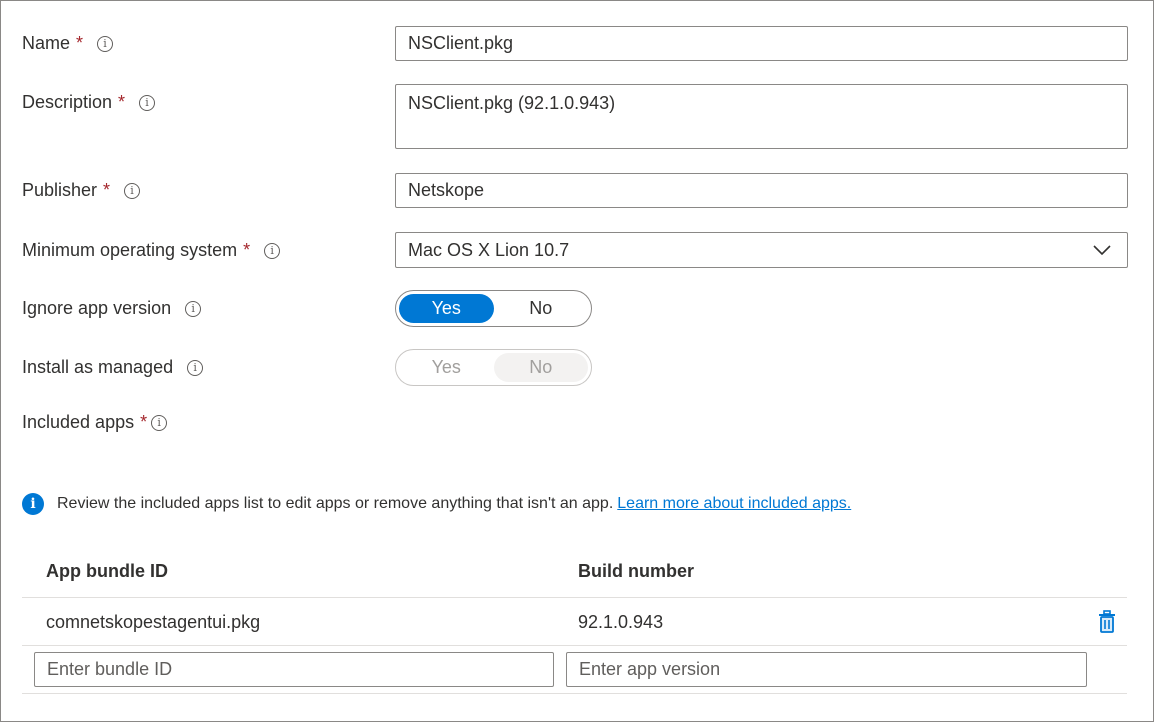 The width and height of the screenshot is (1154, 722). Describe the element at coordinates (761, 190) in the screenshot. I see `publisher-input: Netskope` at that location.